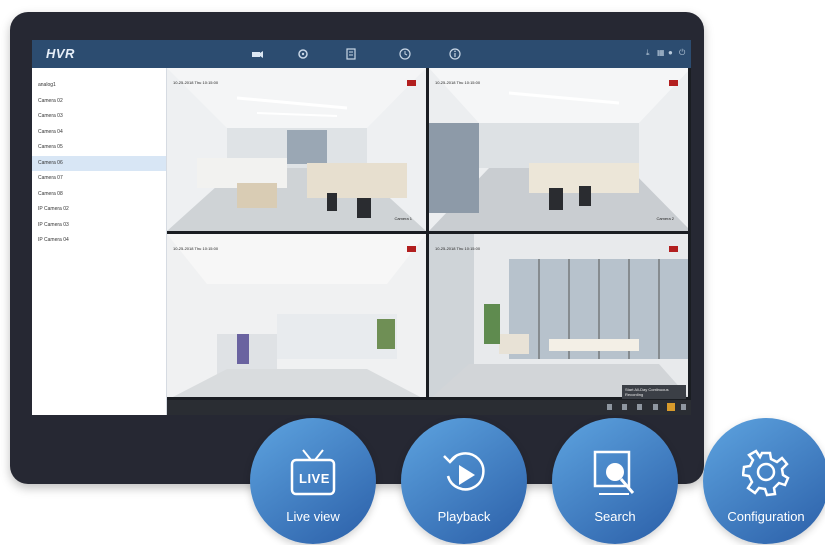  I want to click on camera-icon, so click(257, 54).